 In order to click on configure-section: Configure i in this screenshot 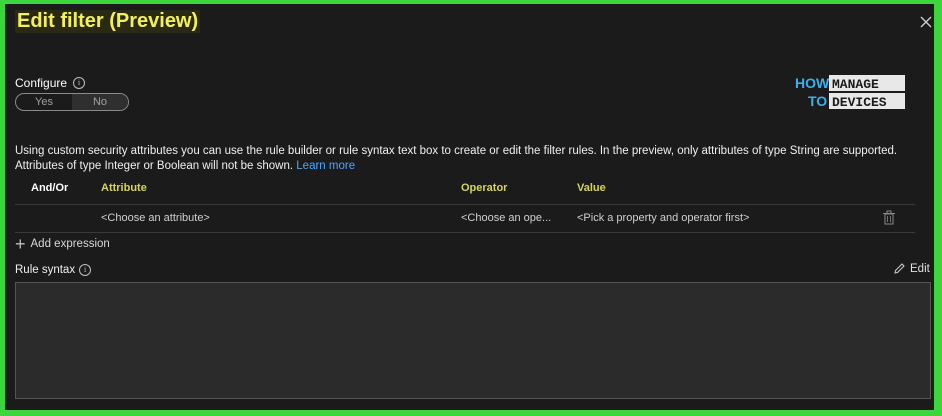, I will do `click(50, 83)`.